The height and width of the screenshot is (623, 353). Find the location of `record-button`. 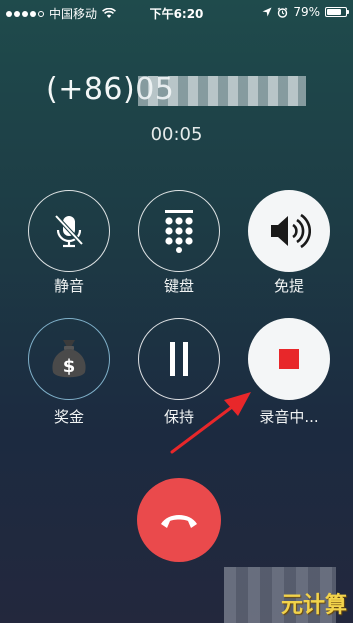

record-button is located at coordinates (289, 359).